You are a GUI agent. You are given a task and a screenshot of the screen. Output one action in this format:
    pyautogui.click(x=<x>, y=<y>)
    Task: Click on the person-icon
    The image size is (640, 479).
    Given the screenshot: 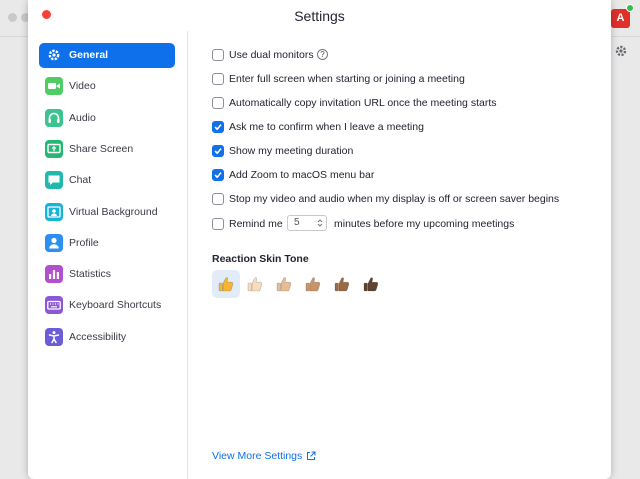 What is the action you would take?
    pyautogui.click(x=54, y=242)
    